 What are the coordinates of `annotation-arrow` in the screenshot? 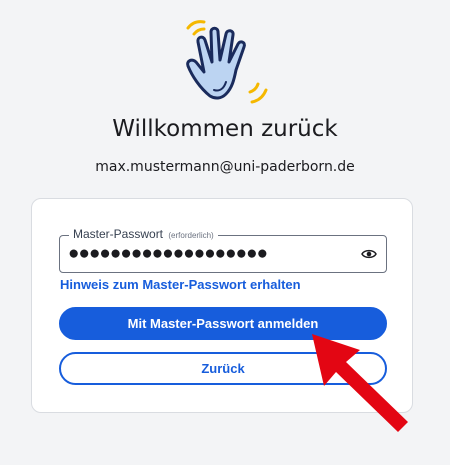 It's located at (360, 383).